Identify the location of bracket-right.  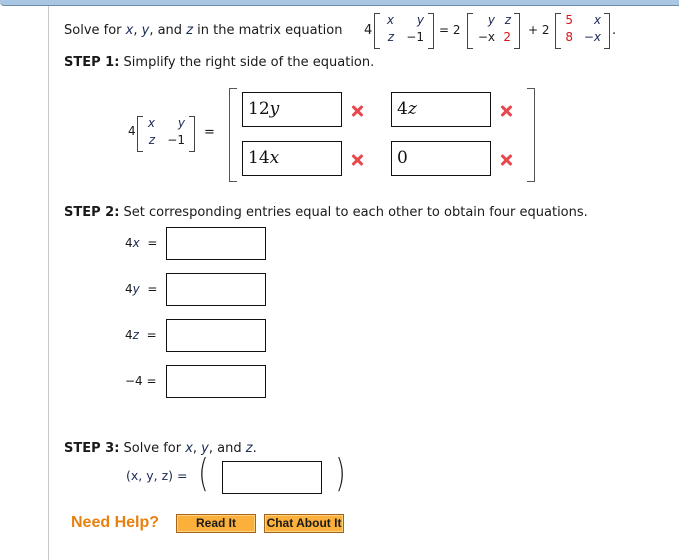
(531, 135).